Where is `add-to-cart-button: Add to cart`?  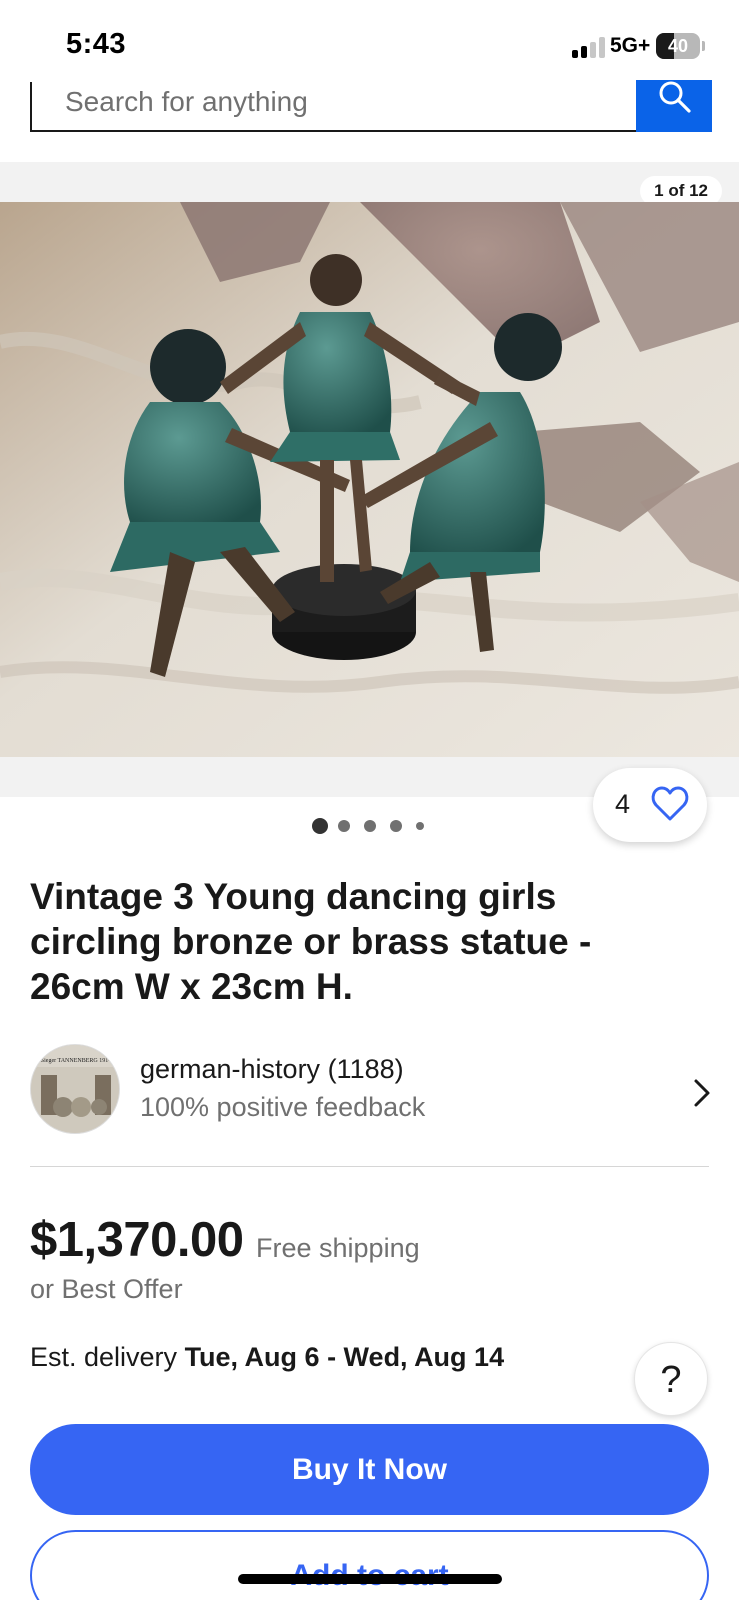
add-to-cart-button: Add to cart is located at coordinates (369, 1565).